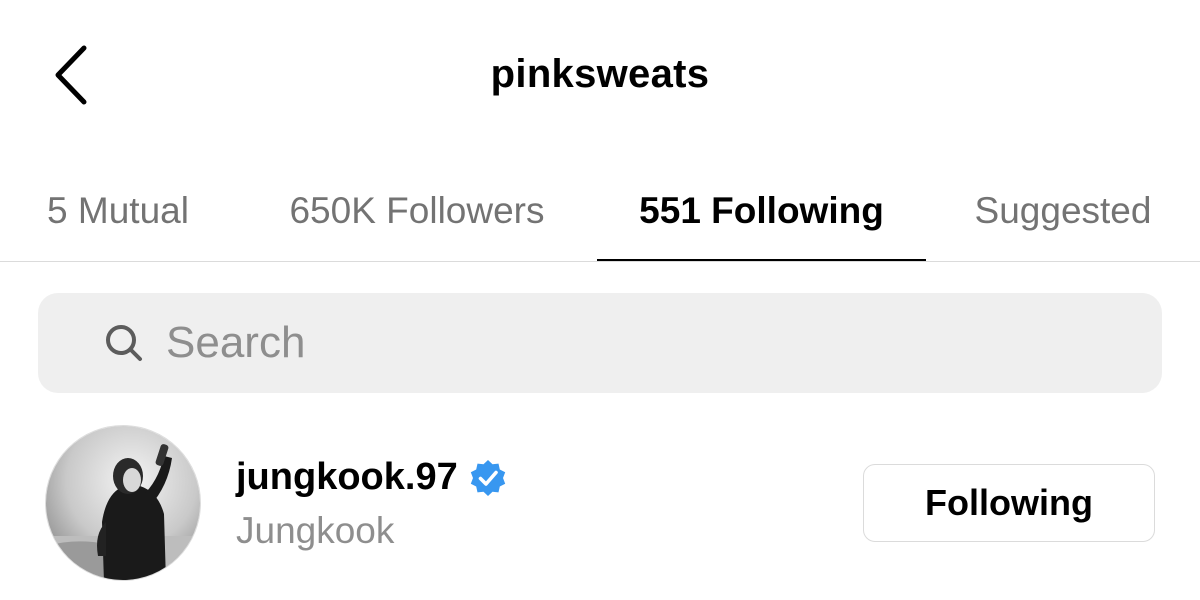 Image resolution: width=1200 pixels, height=600 pixels. What do you see at coordinates (417, 211) in the screenshot?
I see `tab-followers: 650K Followers` at bounding box center [417, 211].